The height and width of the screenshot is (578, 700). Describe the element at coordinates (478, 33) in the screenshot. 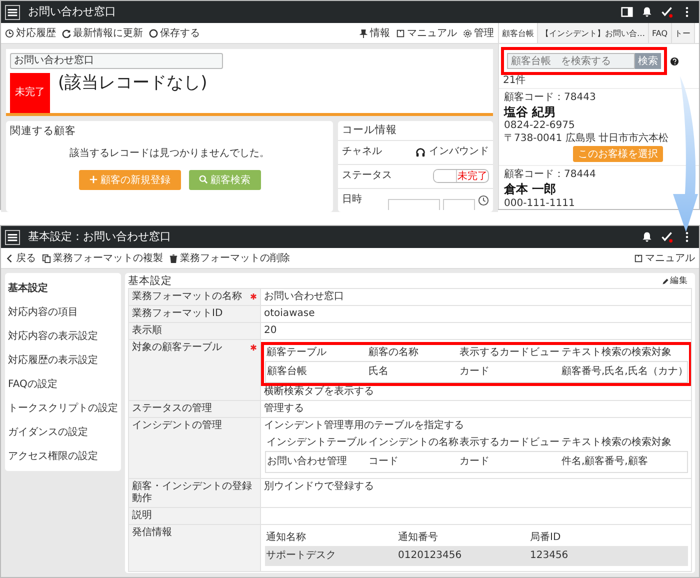

I see `toolbar-button: 管理` at that location.